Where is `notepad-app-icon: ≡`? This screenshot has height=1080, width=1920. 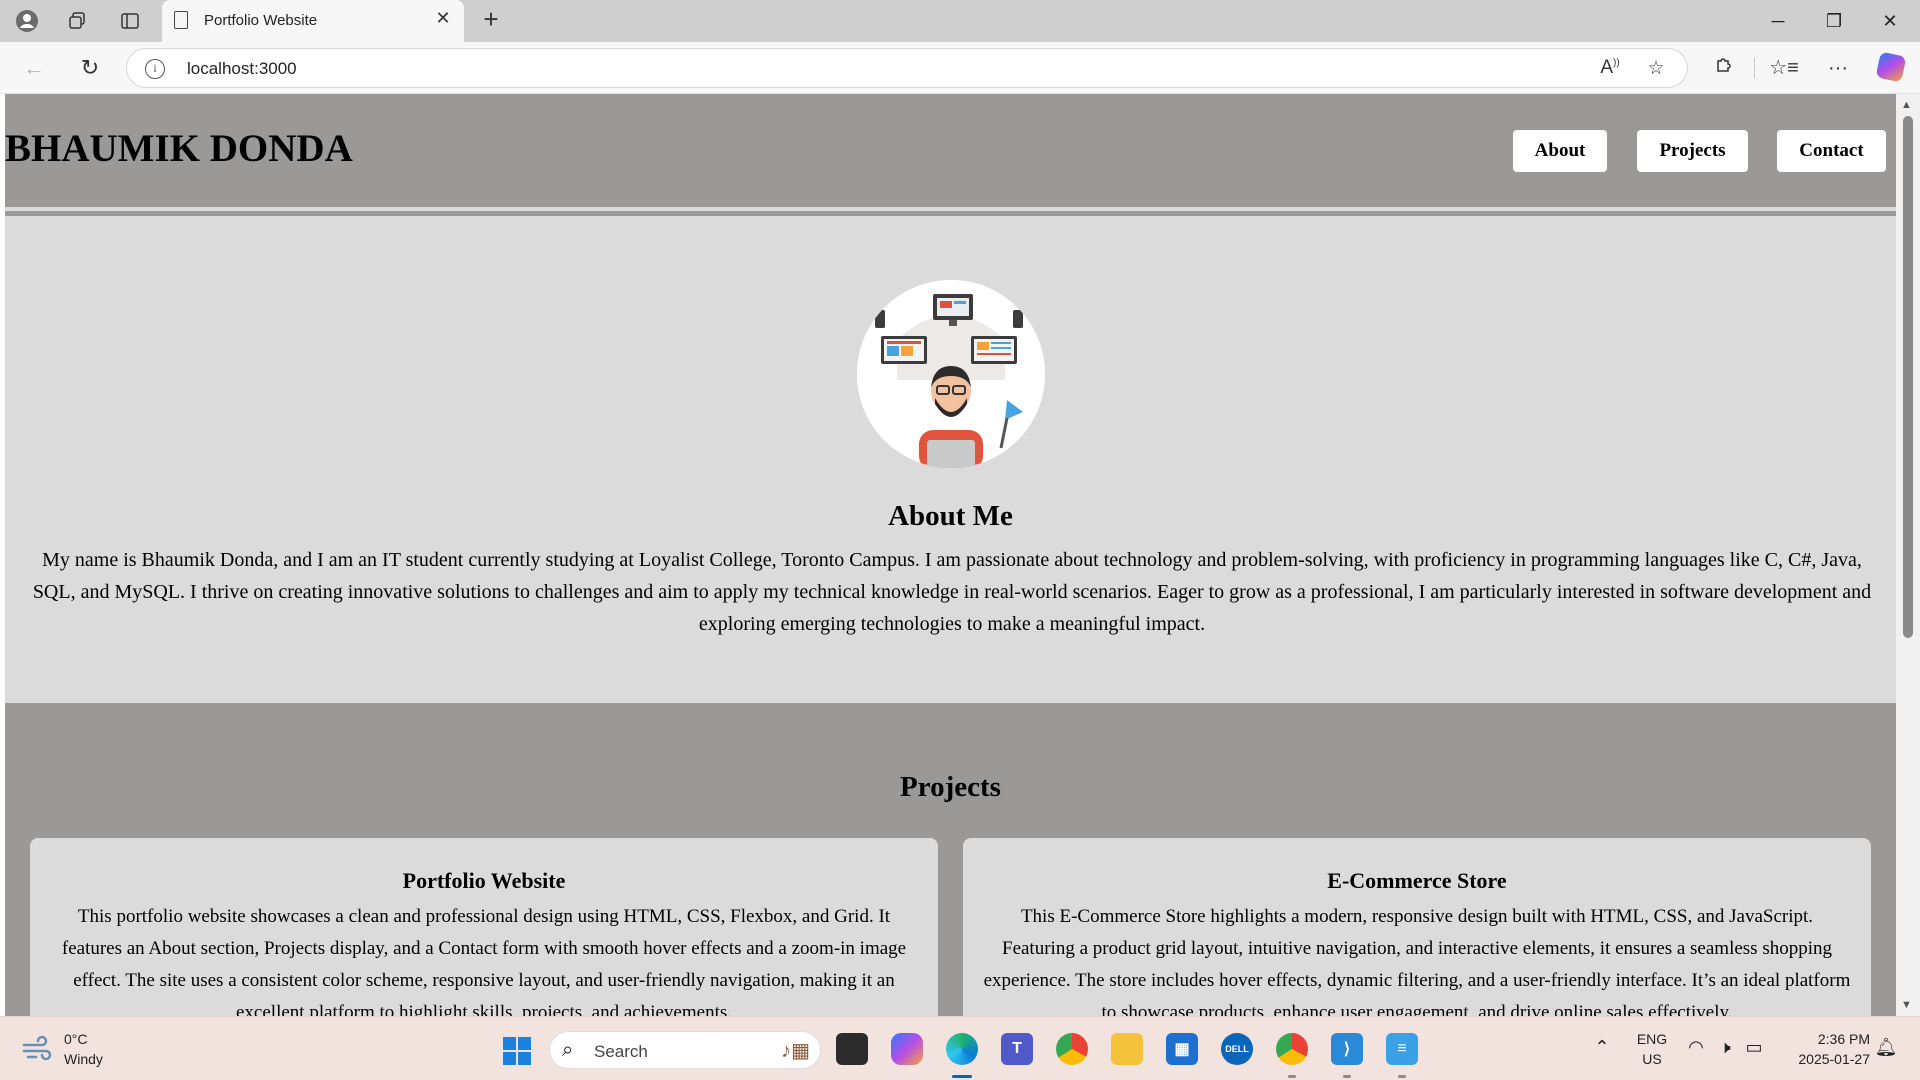 notepad-app-icon: ≡ is located at coordinates (1402, 1049).